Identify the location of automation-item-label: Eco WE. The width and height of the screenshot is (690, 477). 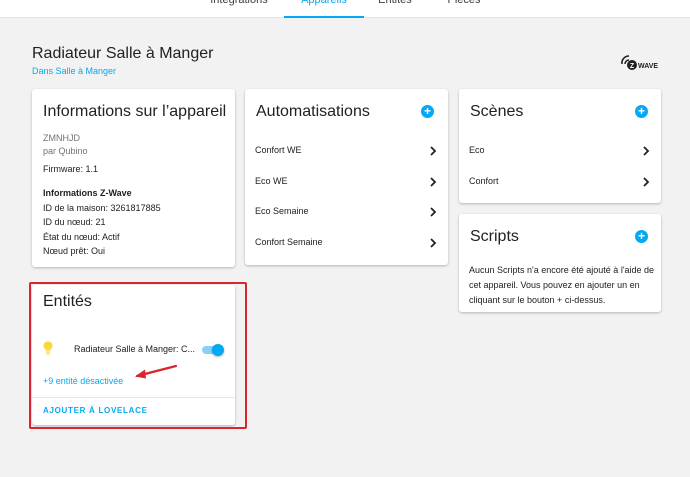
(271, 181).